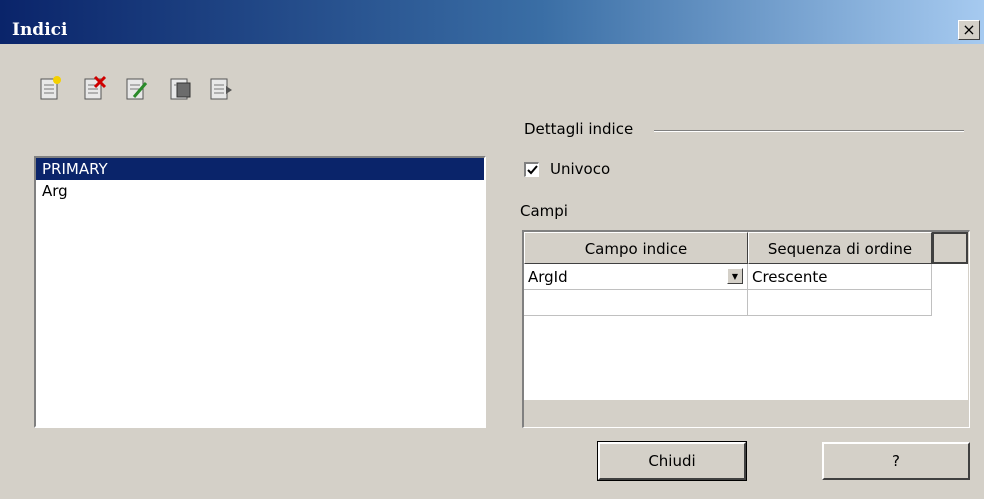 Image resolution: width=984 pixels, height=499 pixels. What do you see at coordinates (260, 169) in the screenshot?
I see `index-item-primary: PRIMARY` at bounding box center [260, 169].